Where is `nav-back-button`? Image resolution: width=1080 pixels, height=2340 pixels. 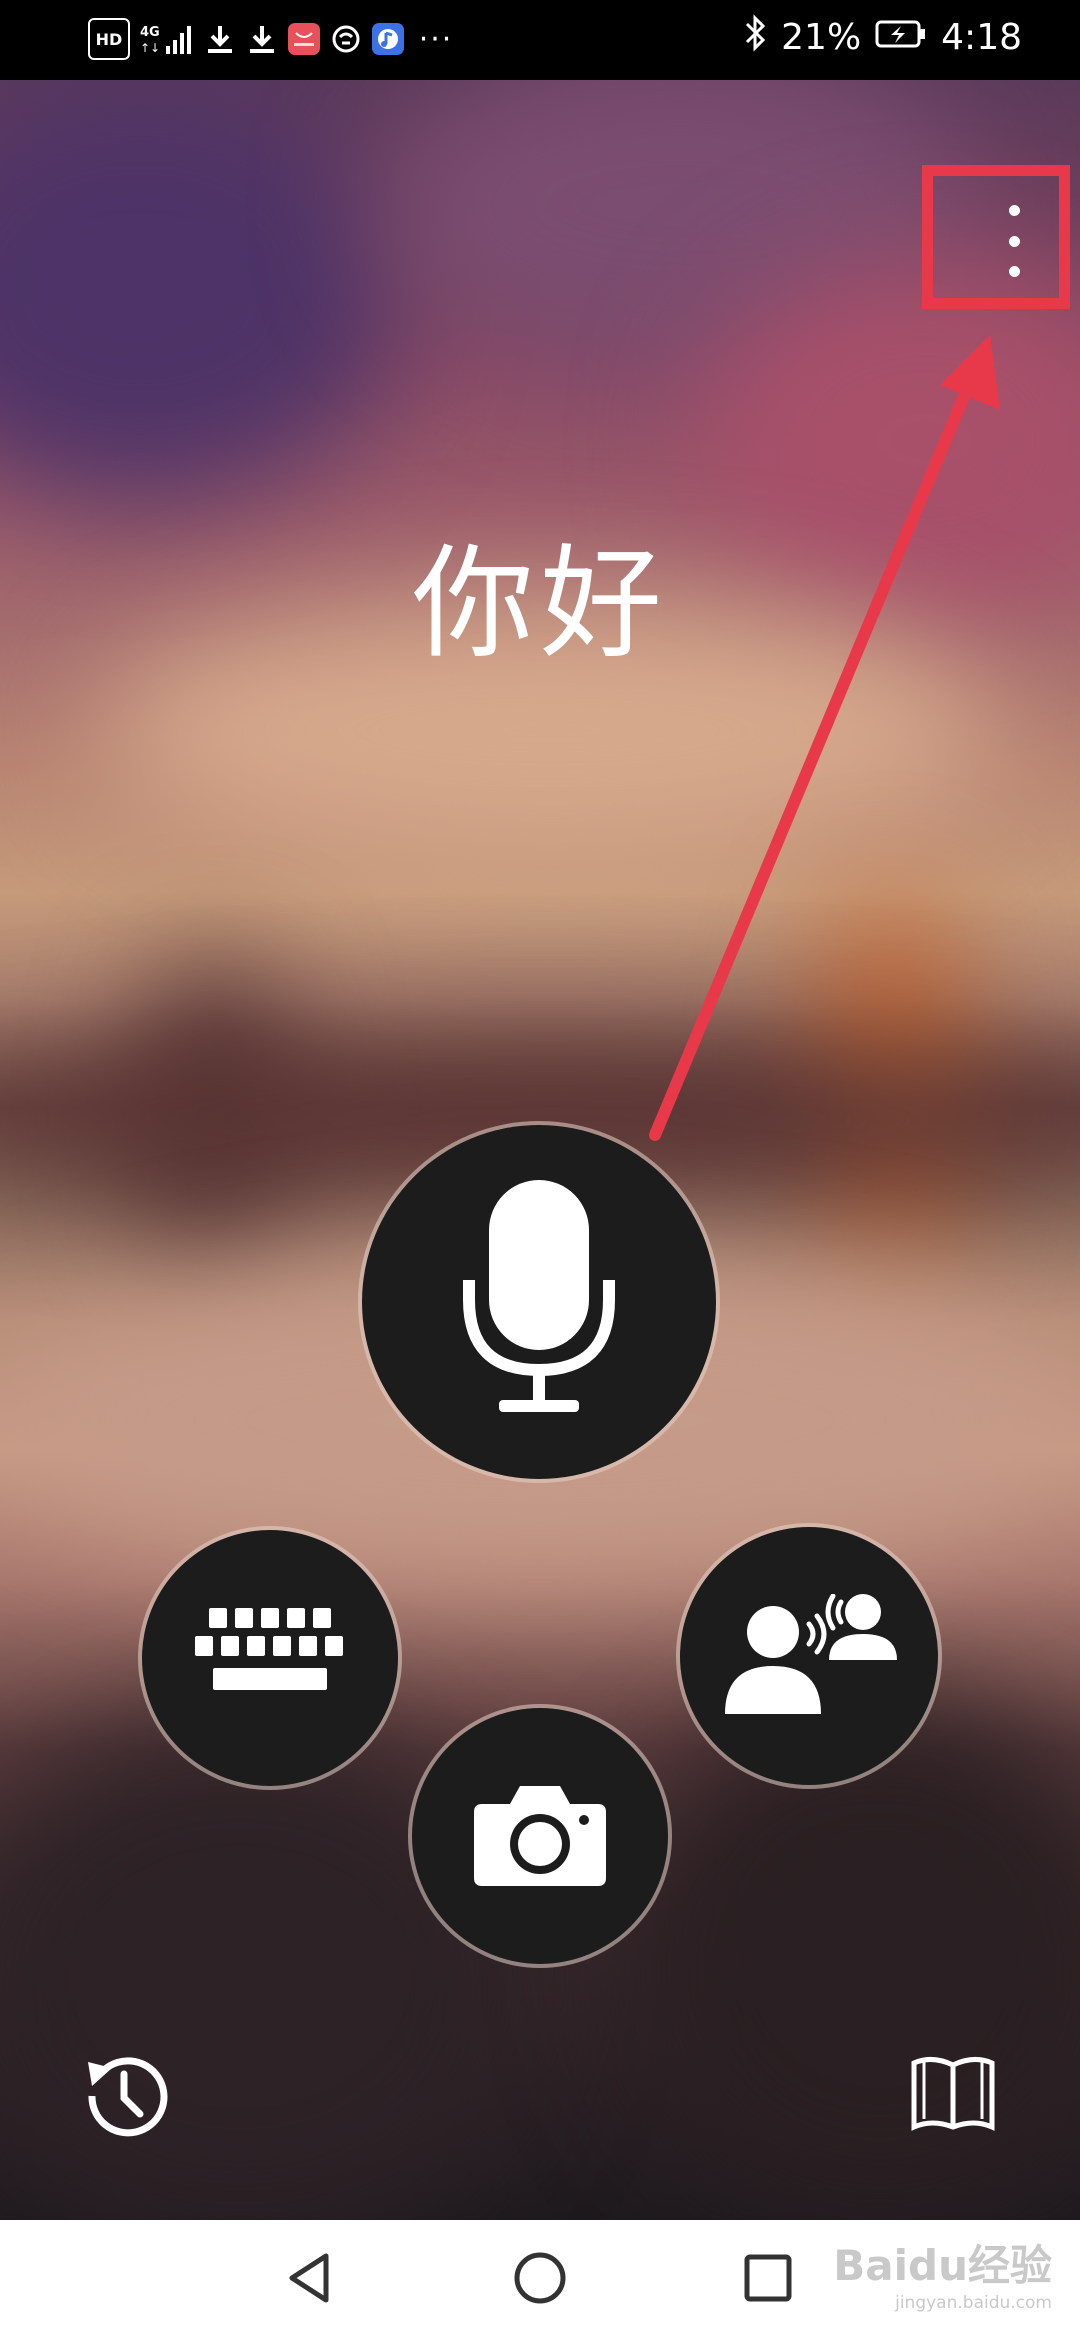 nav-back-button is located at coordinates (310, 2280).